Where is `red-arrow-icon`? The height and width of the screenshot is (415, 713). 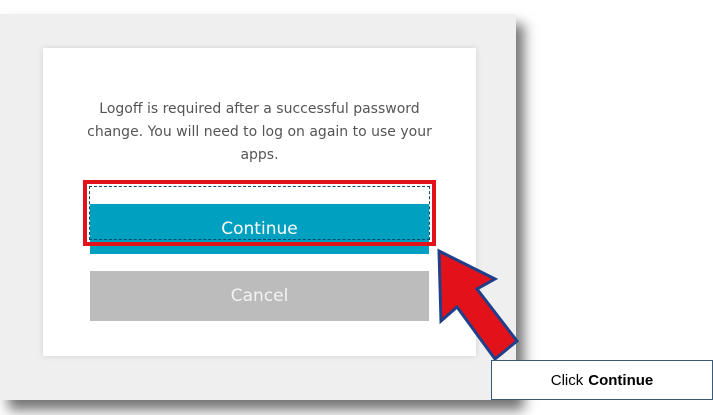 red-arrow-icon is located at coordinates (478, 305).